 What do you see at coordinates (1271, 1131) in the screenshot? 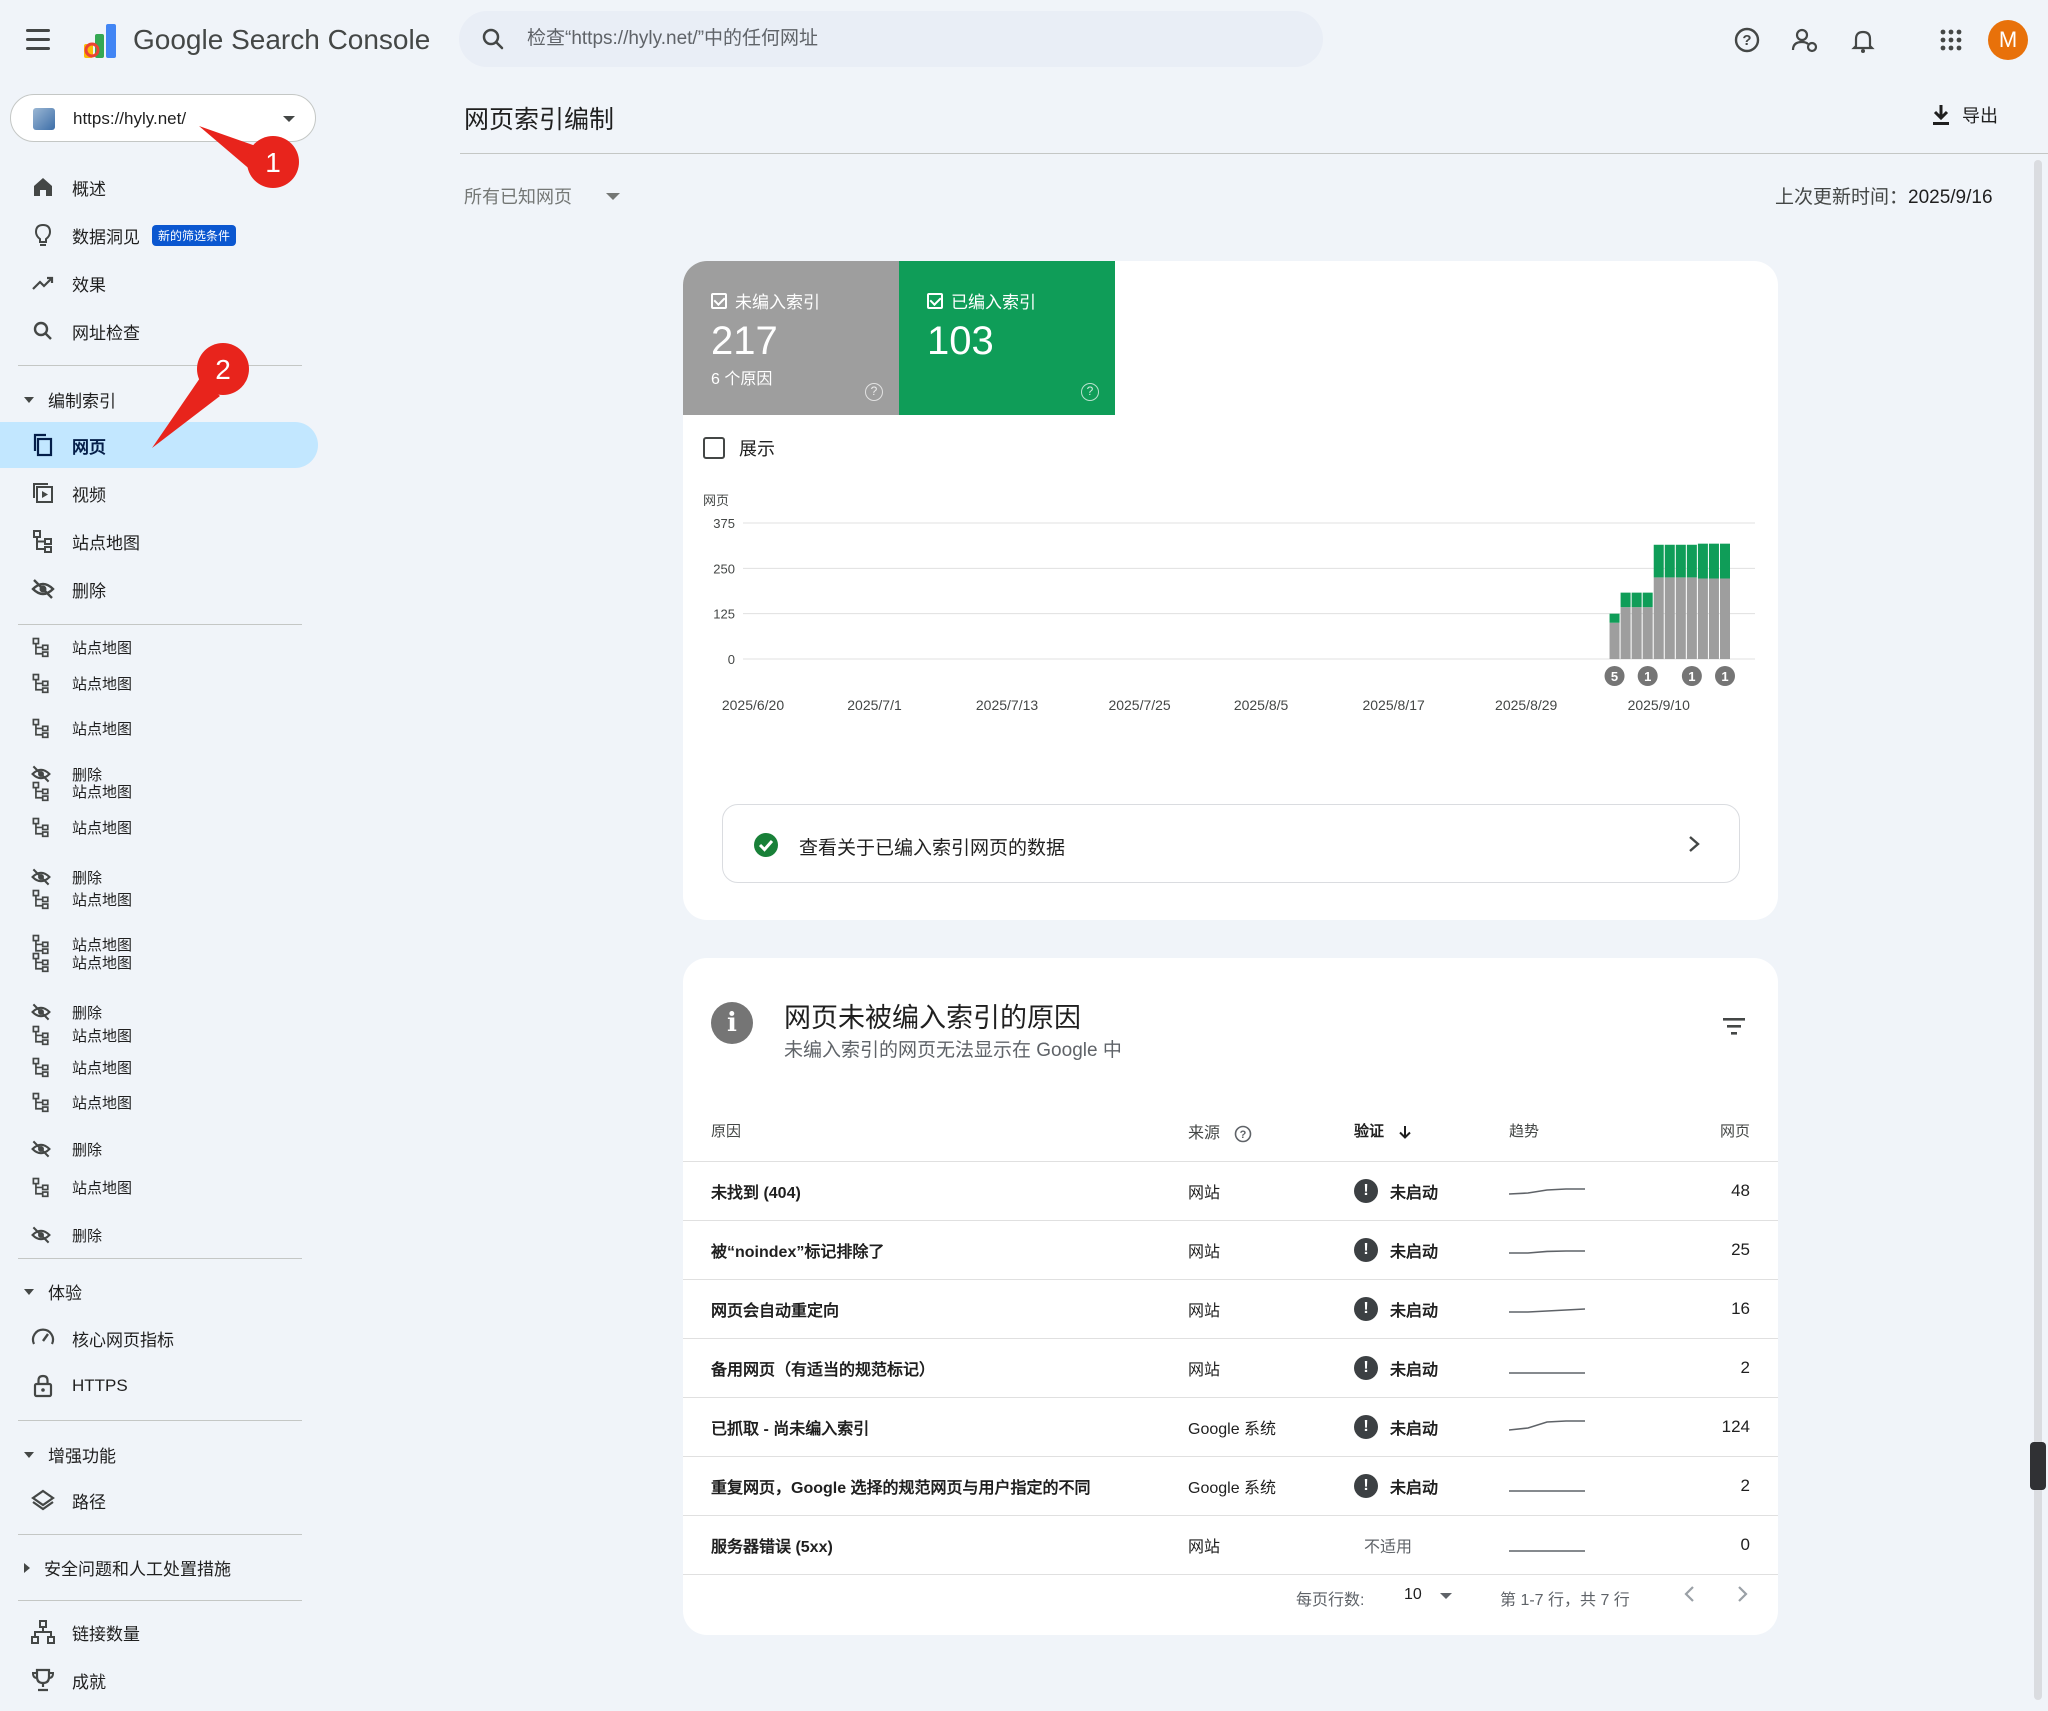
I see `col-source: 来源 ?` at bounding box center [1271, 1131].